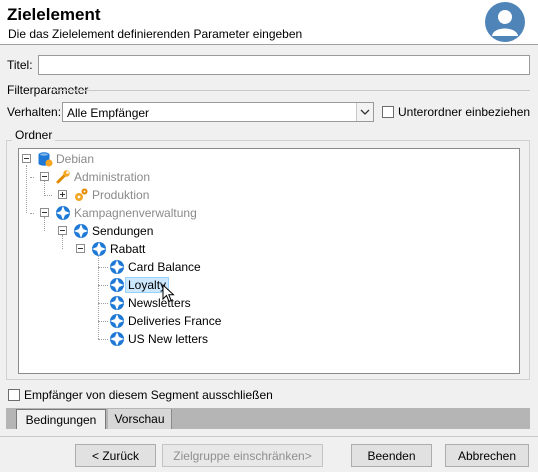 Image resolution: width=538 pixels, height=472 pixels. What do you see at coordinates (159, 303) in the screenshot?
I see `tree-node-label: Newsletters` at bounding box center [159, 303].